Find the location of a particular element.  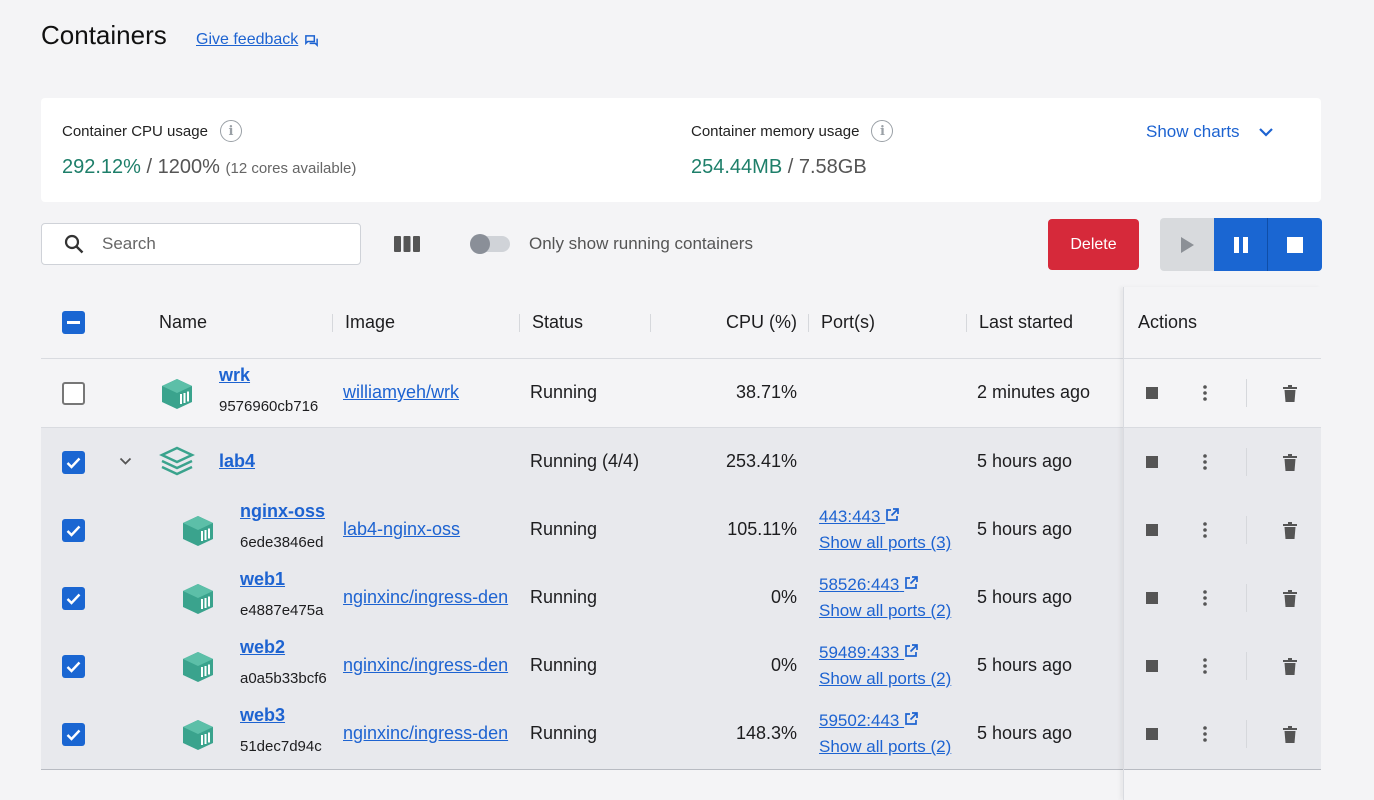

column-header-status: Status is located at coordinates (557, 322).